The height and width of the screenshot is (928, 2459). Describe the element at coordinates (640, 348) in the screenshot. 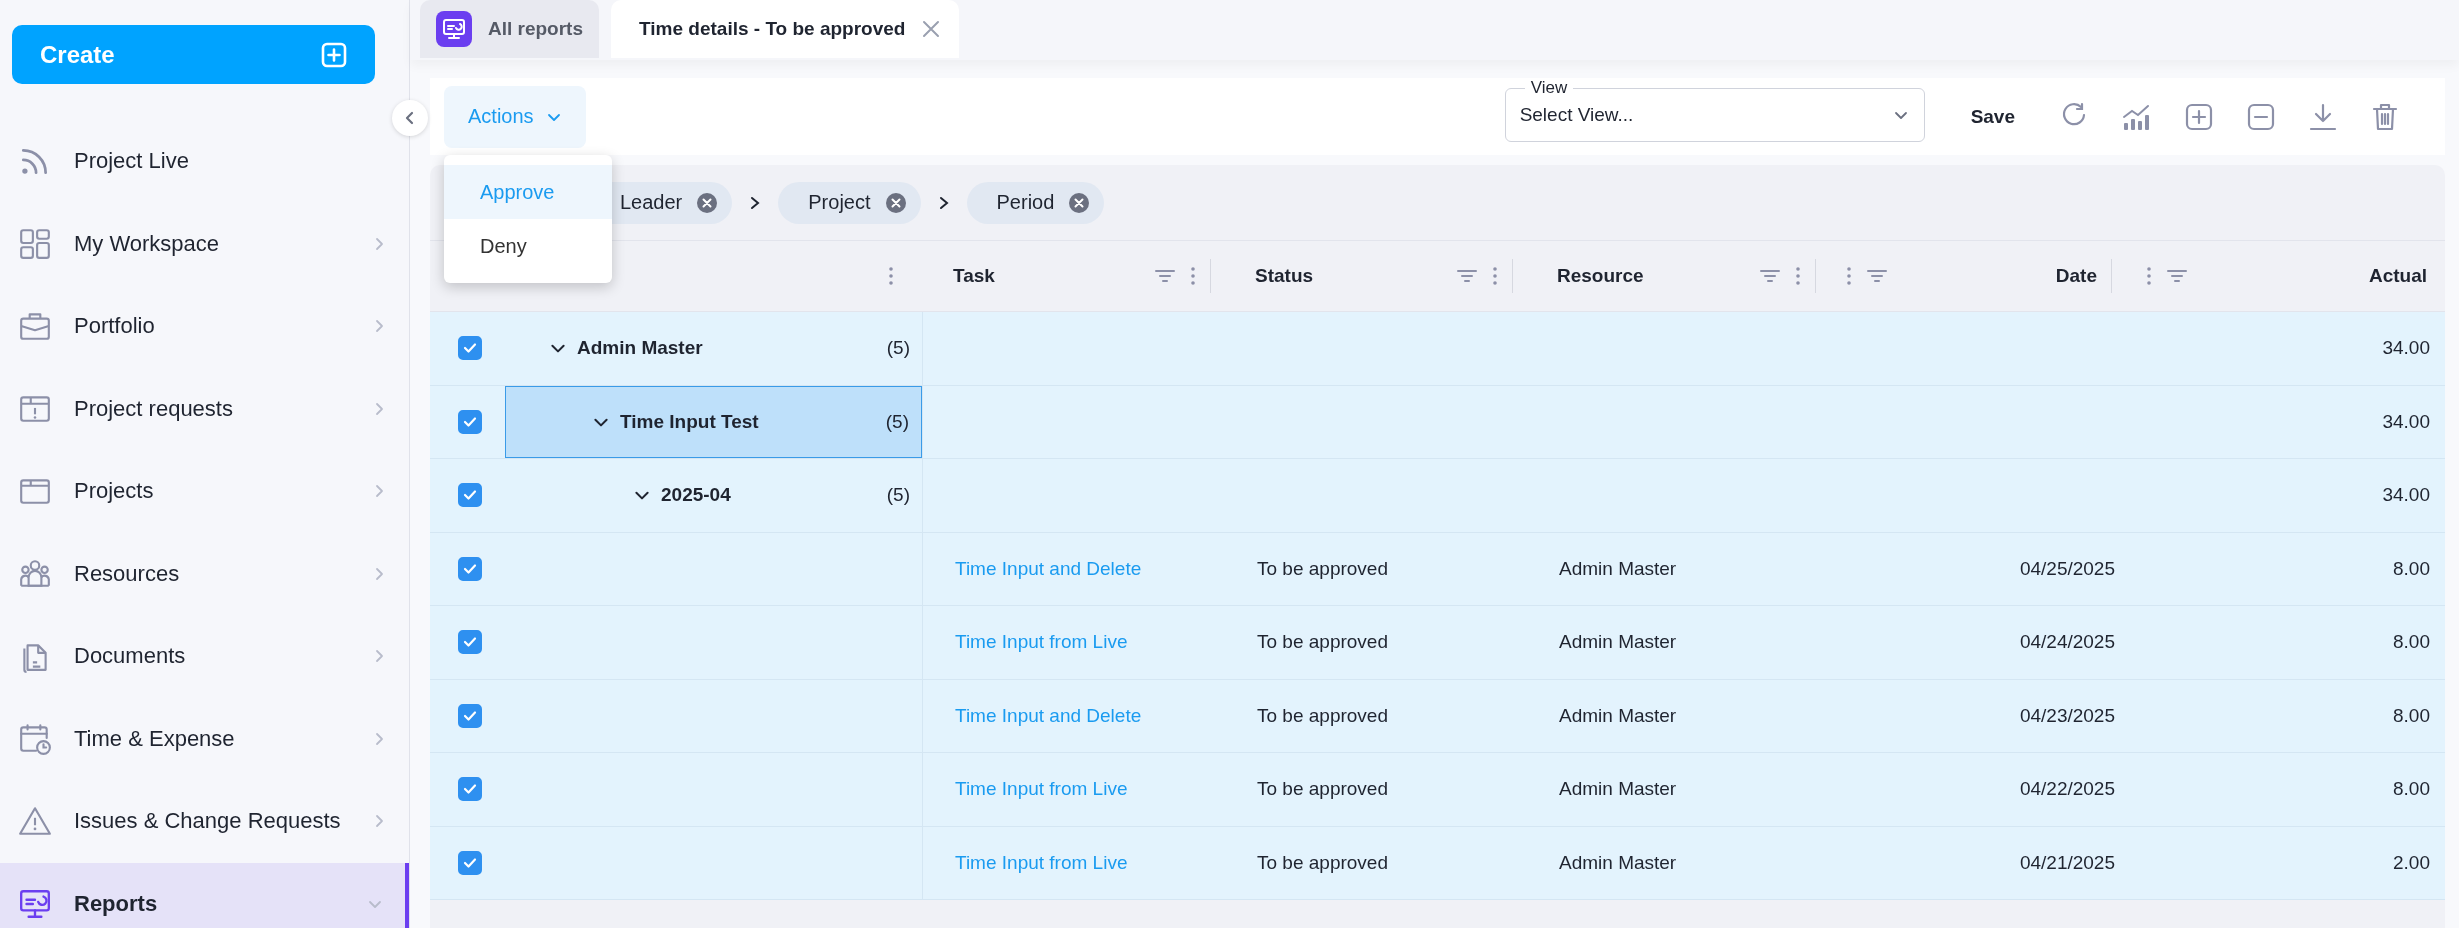

I see `group-label: Admin Master` at that location.